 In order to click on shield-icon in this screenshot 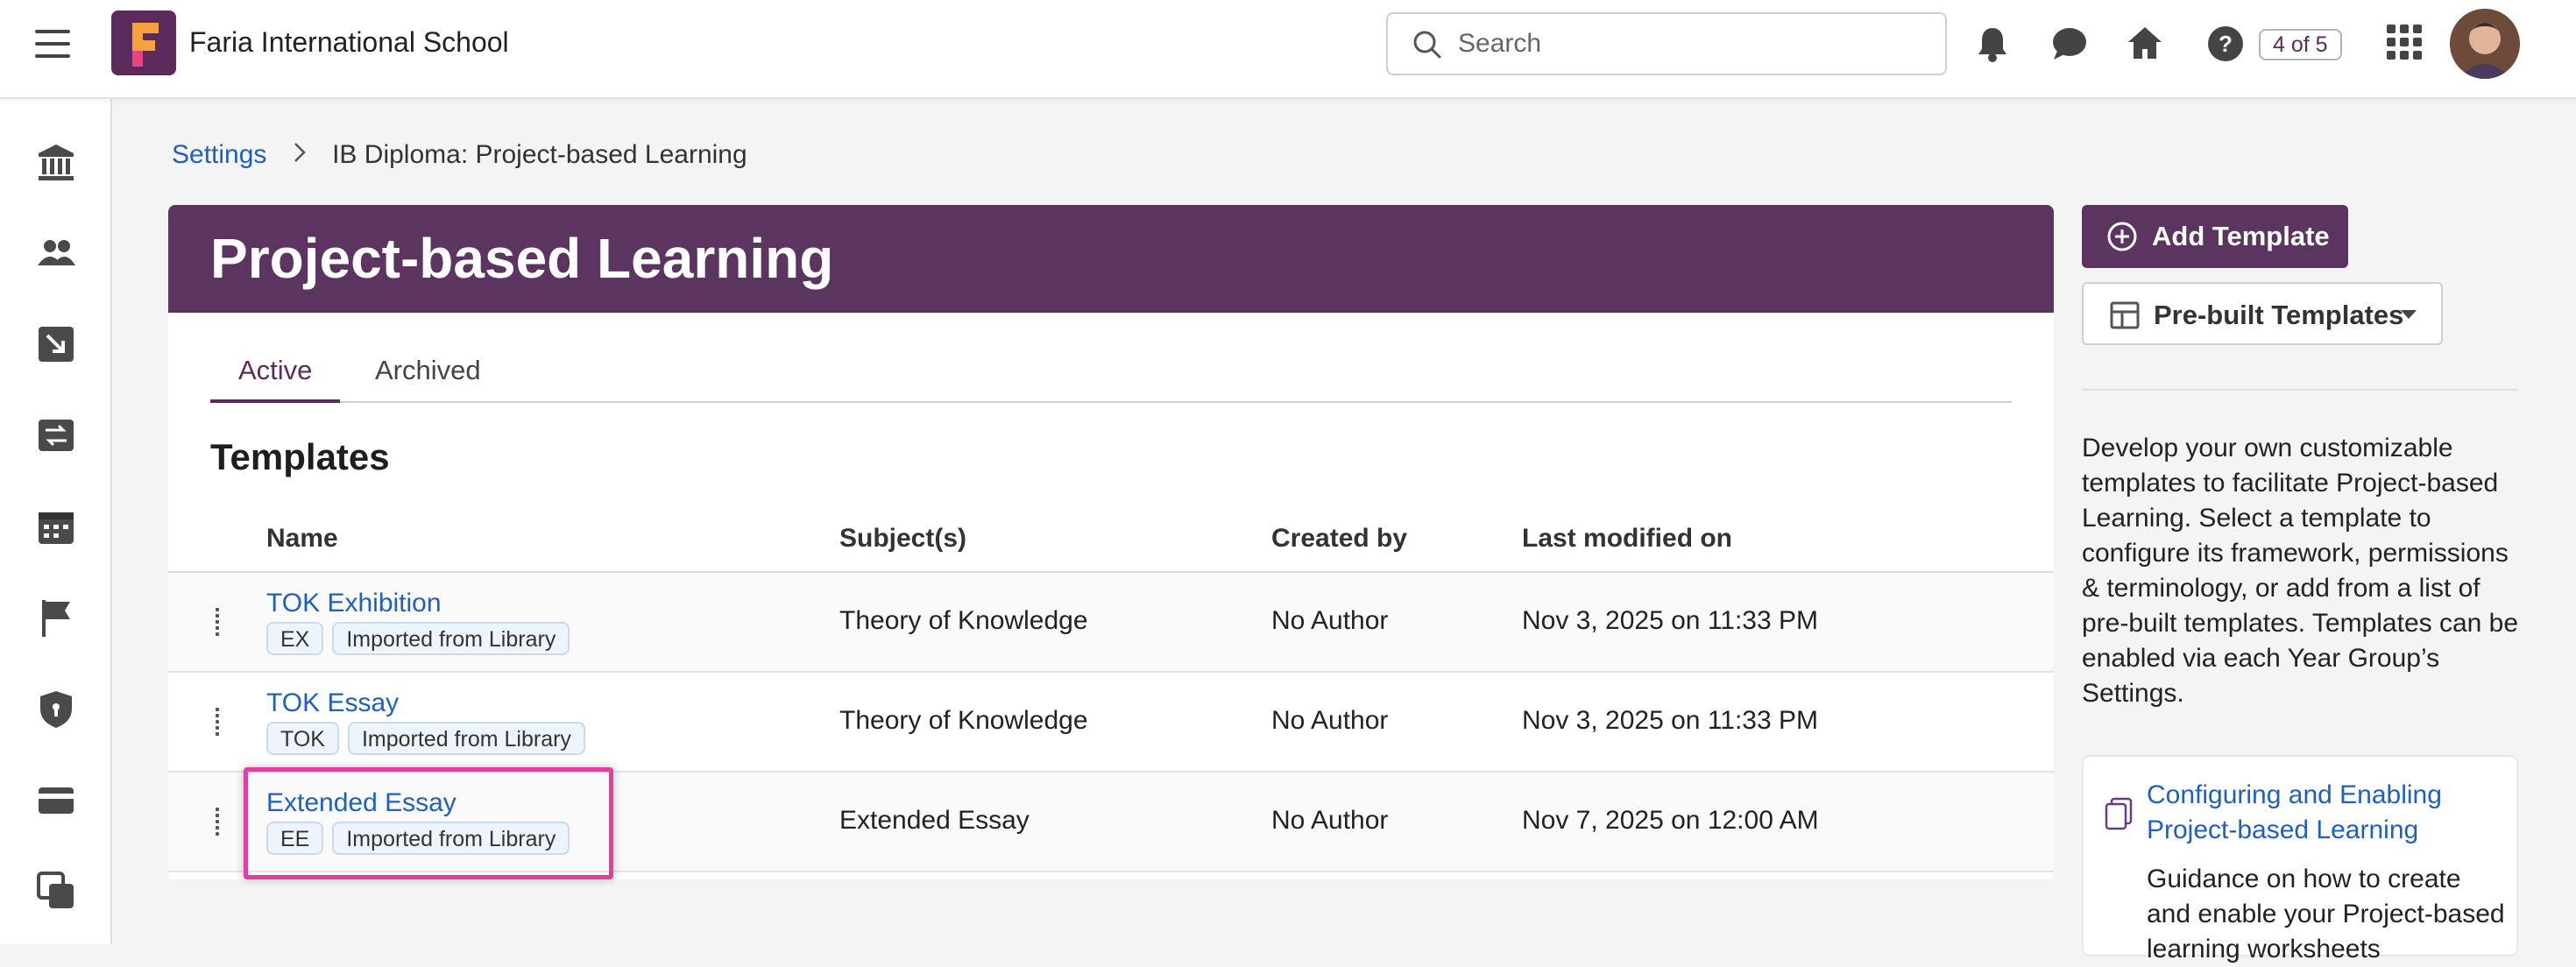, I will do `click(56, 709)`.